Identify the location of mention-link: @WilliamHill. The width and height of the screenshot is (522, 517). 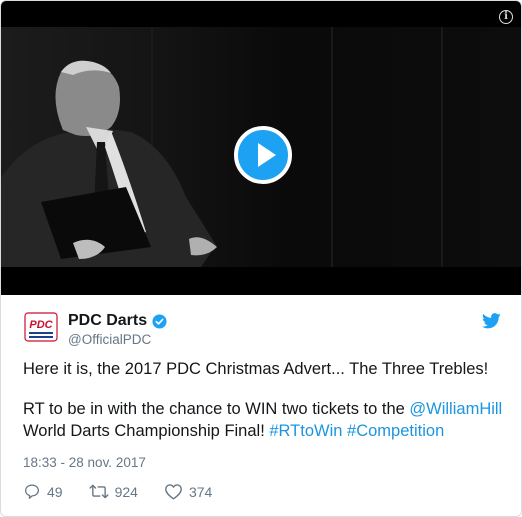
(455, 409).